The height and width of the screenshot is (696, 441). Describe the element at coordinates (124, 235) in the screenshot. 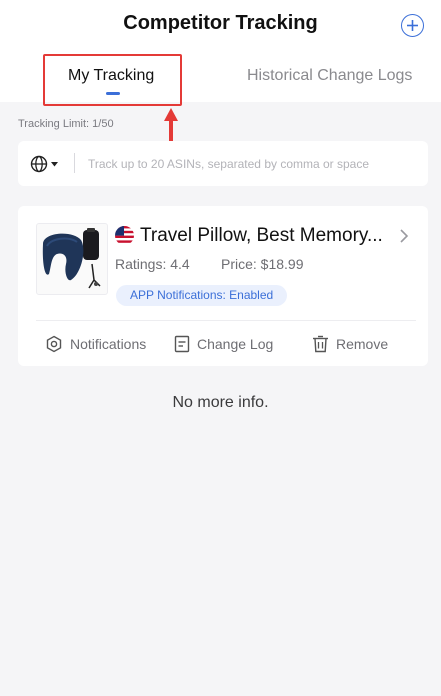

I see `us-flag-icon` at that location.